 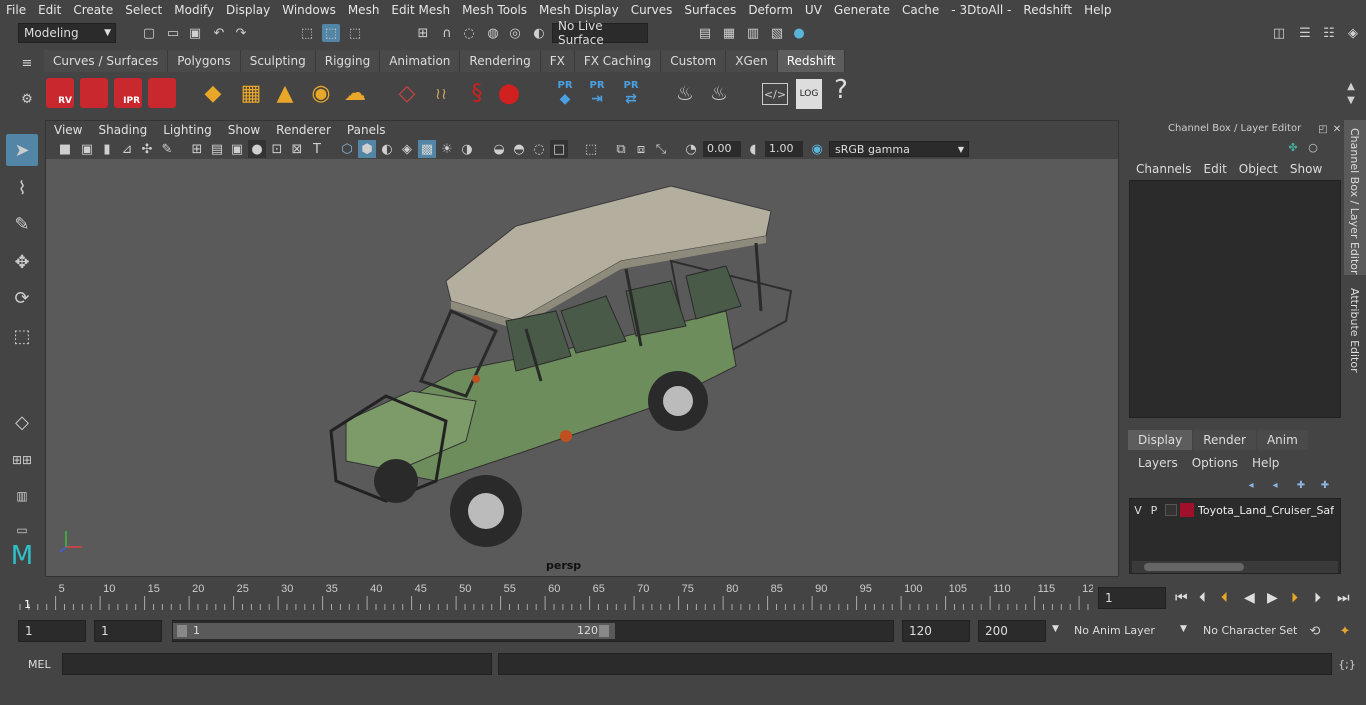 I want to click on light-area-icon: ◉, so click(x=320, y=93).